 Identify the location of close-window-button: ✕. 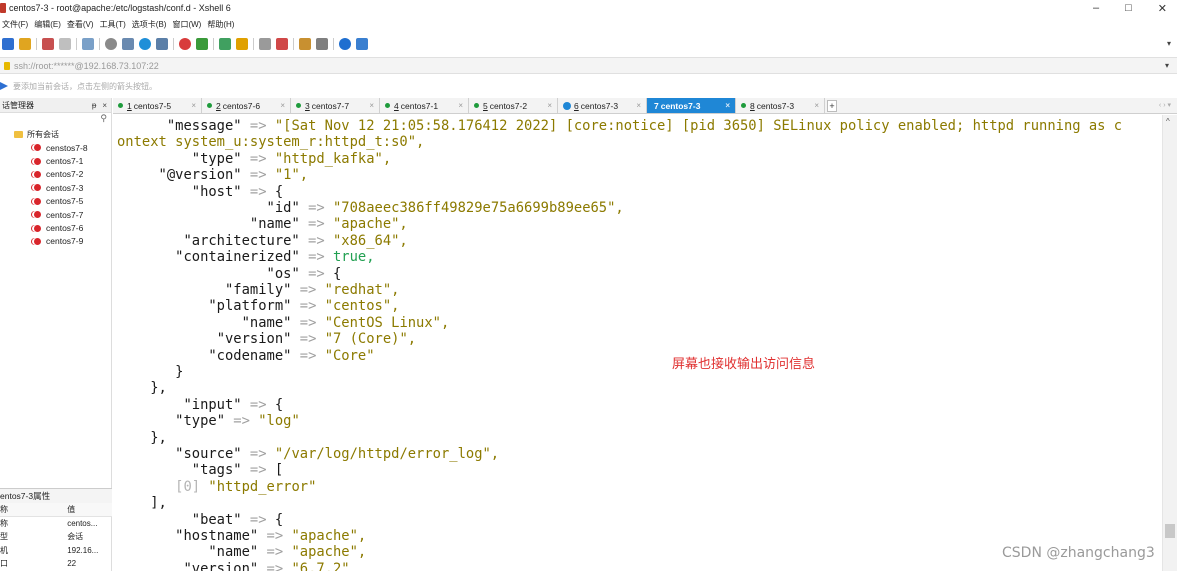
(1162, 8).